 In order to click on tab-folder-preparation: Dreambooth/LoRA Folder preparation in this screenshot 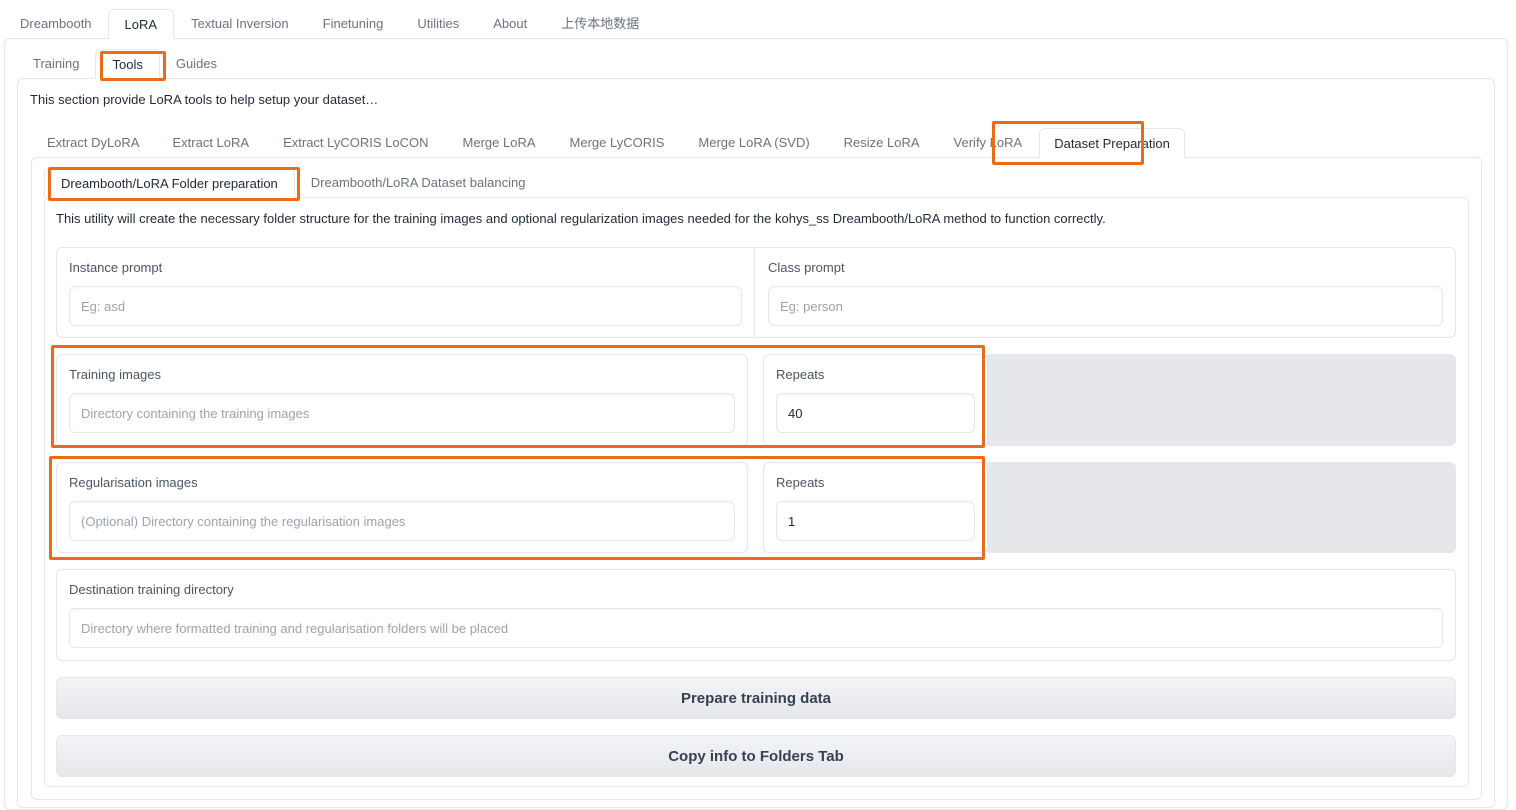, I will do `click(169, 183)`.